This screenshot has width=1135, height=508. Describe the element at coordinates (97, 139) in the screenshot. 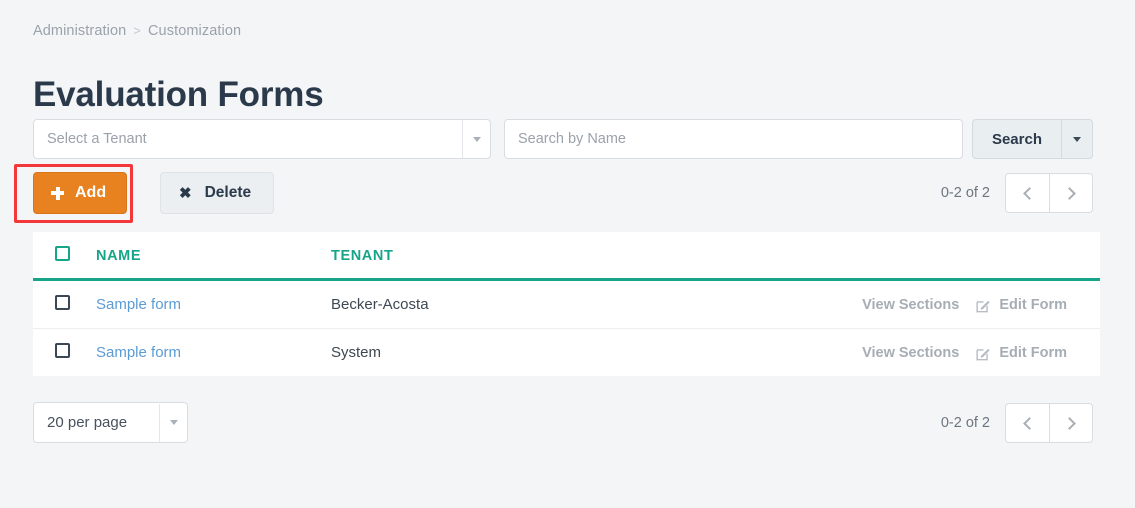

I see `tenant-select-label: Select a Tenant` at that location.